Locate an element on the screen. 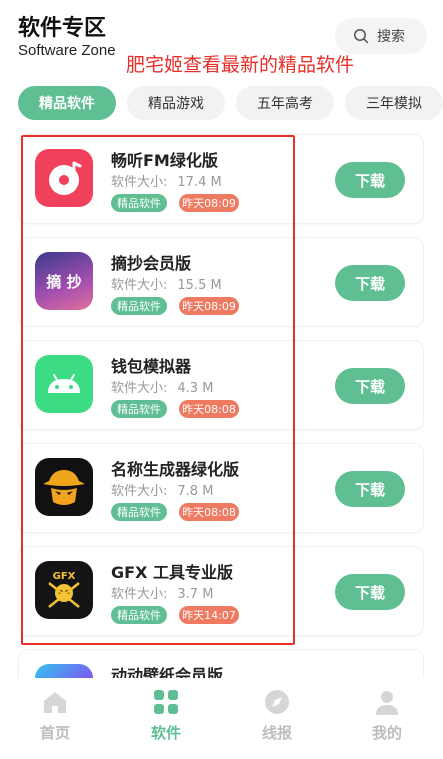 Image resolution: width=443 pixels, height=759 pixels. cowboy-hat-icon is located at coordinates (64, 487).